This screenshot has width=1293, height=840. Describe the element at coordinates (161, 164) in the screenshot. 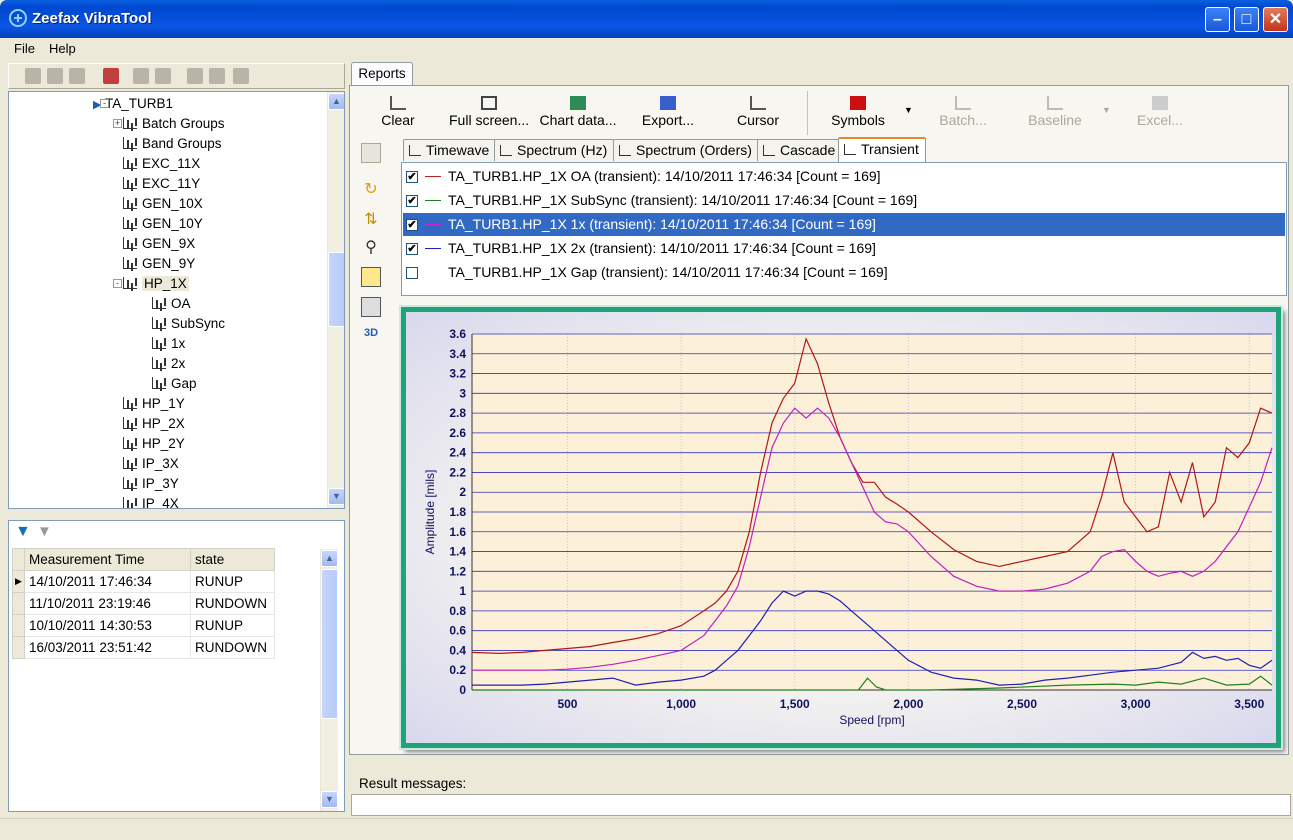

I see `tree-node-exc-11x: EXC_11X` at that location.